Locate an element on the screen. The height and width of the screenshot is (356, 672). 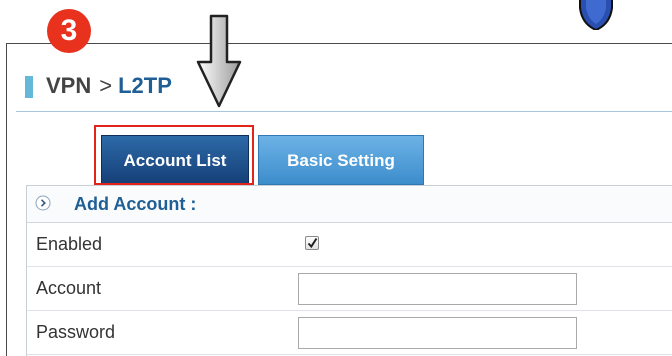
breadcrumb-current: L2TP is located at coordinates (145, 85).